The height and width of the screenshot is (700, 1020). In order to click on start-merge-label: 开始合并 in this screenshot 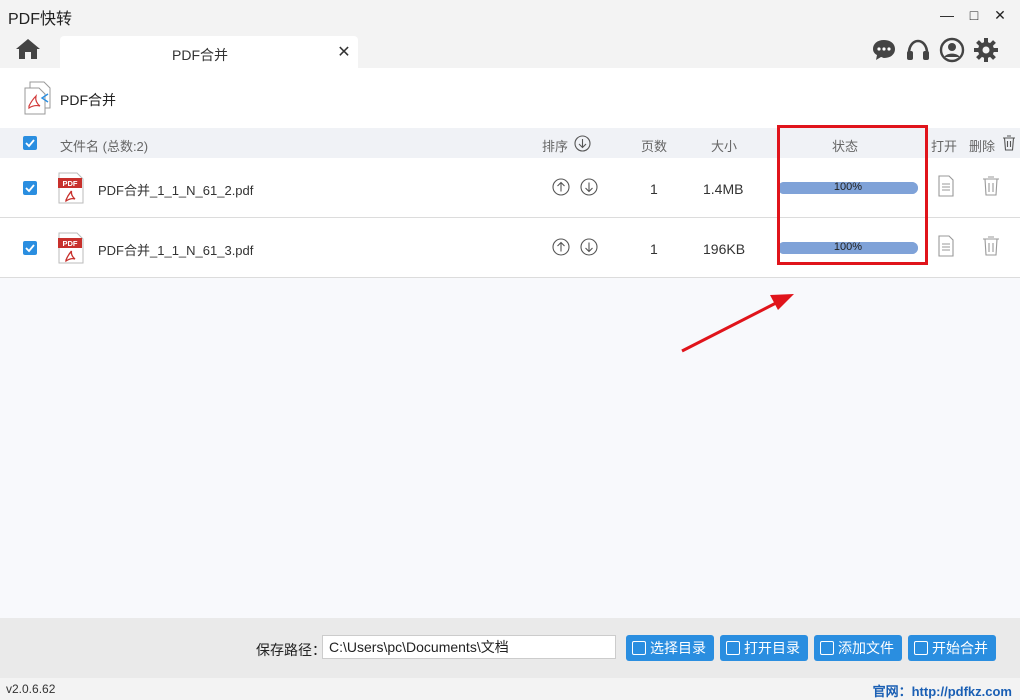, I will do `click(960, 648)`.